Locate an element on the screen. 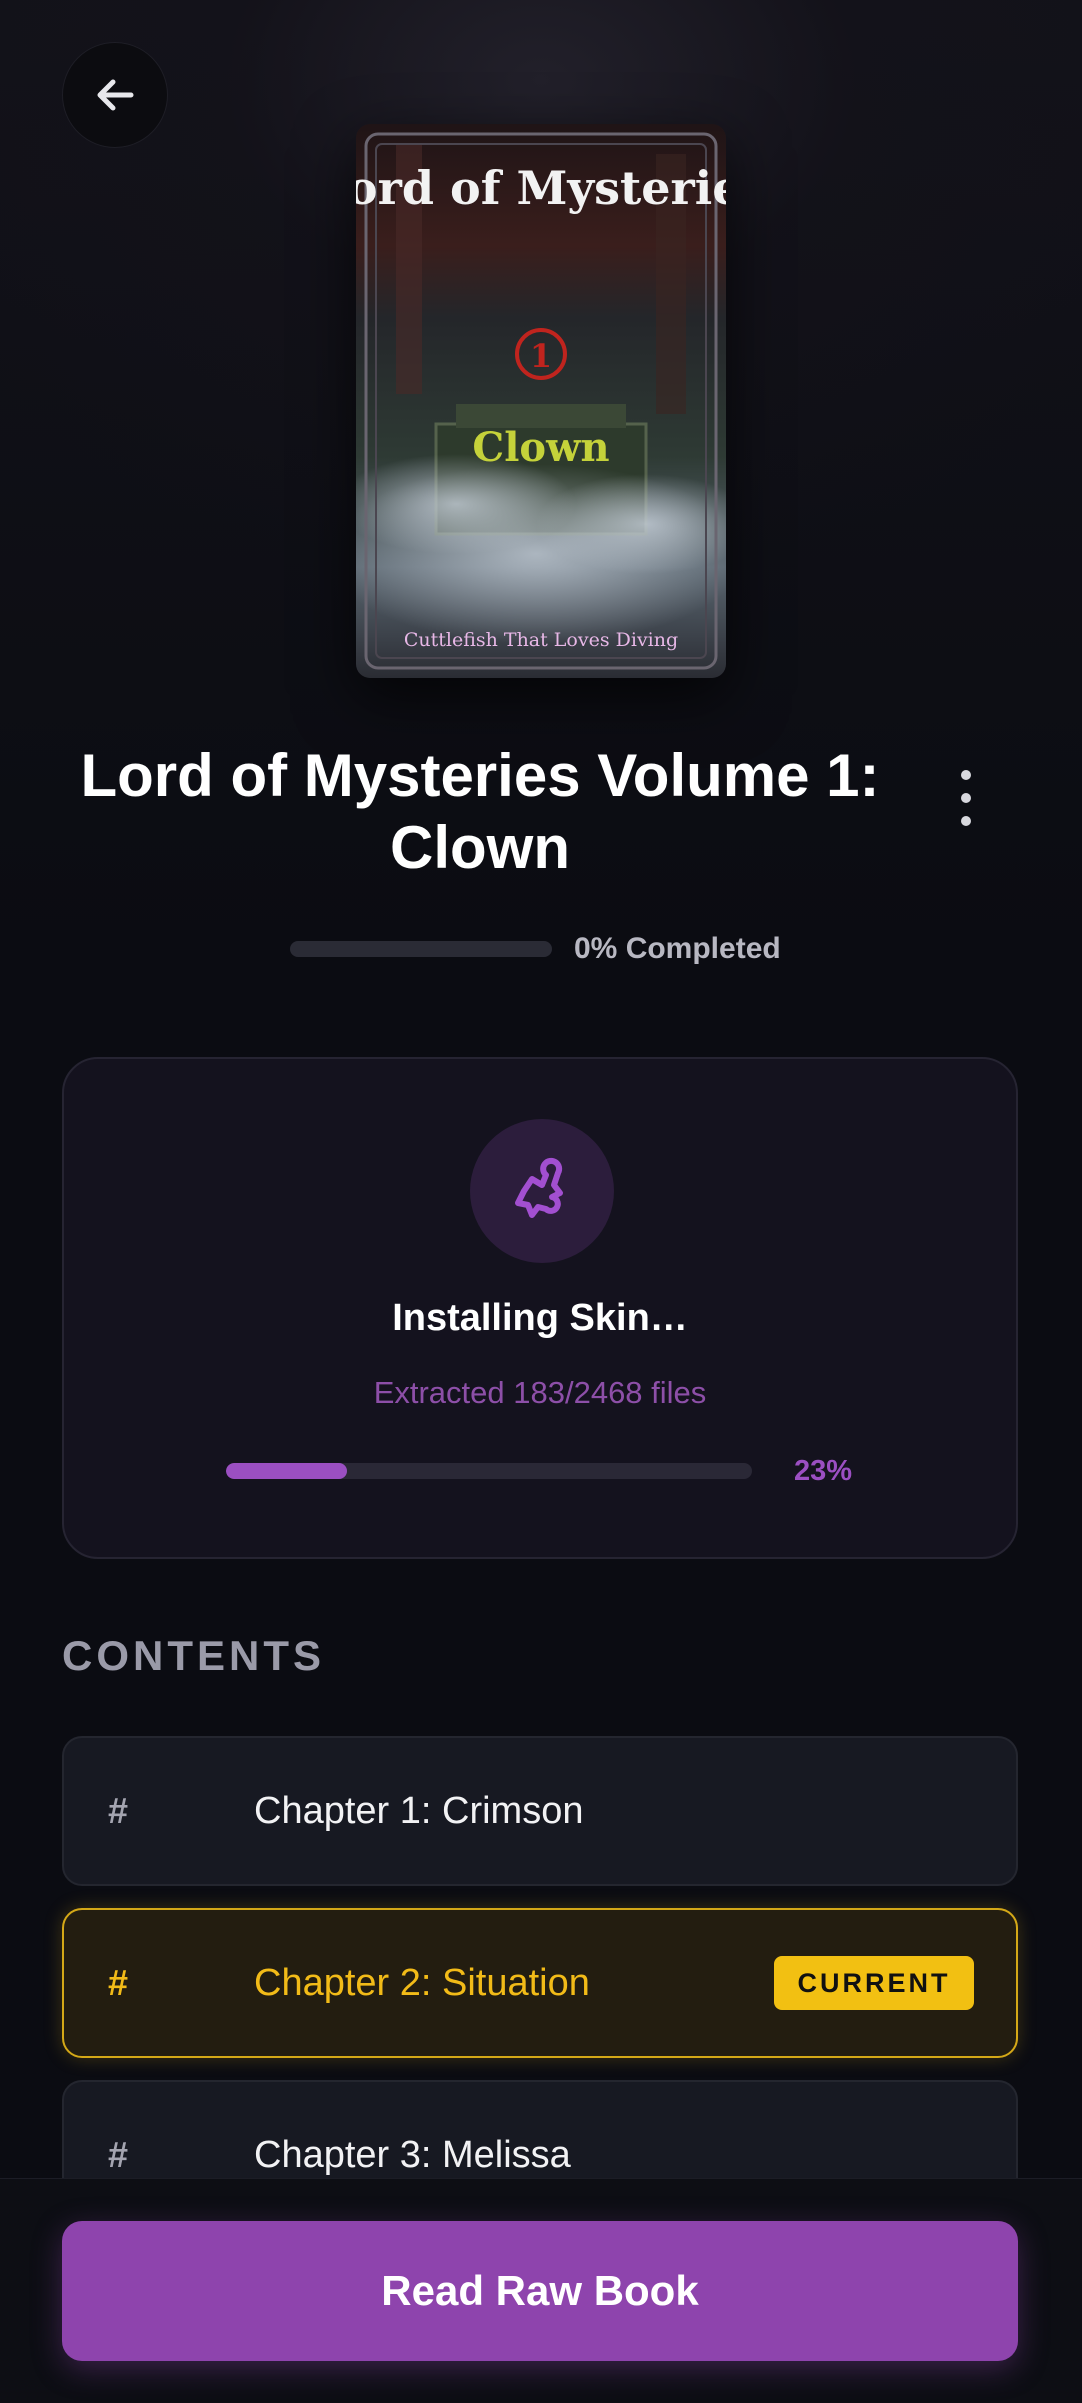 This screenshot has height=2403, width=1082. cover-author-art: Cuttlefish That Loves Diving is located at coordinates (541, 640).